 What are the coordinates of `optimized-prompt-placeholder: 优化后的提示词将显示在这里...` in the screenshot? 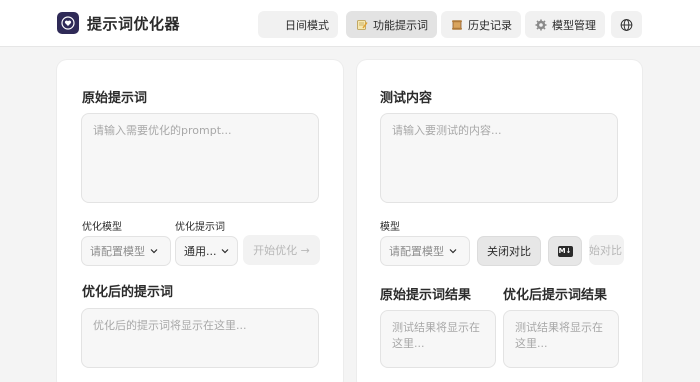 It's located at (170, 325).